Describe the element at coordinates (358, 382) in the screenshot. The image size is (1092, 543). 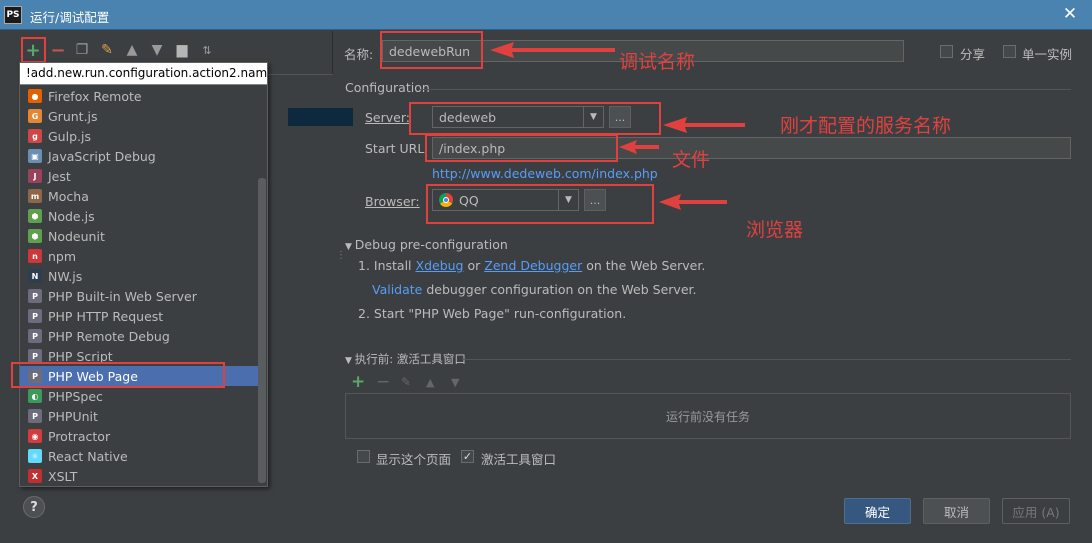
I see `add-task-icon: +` at that location.